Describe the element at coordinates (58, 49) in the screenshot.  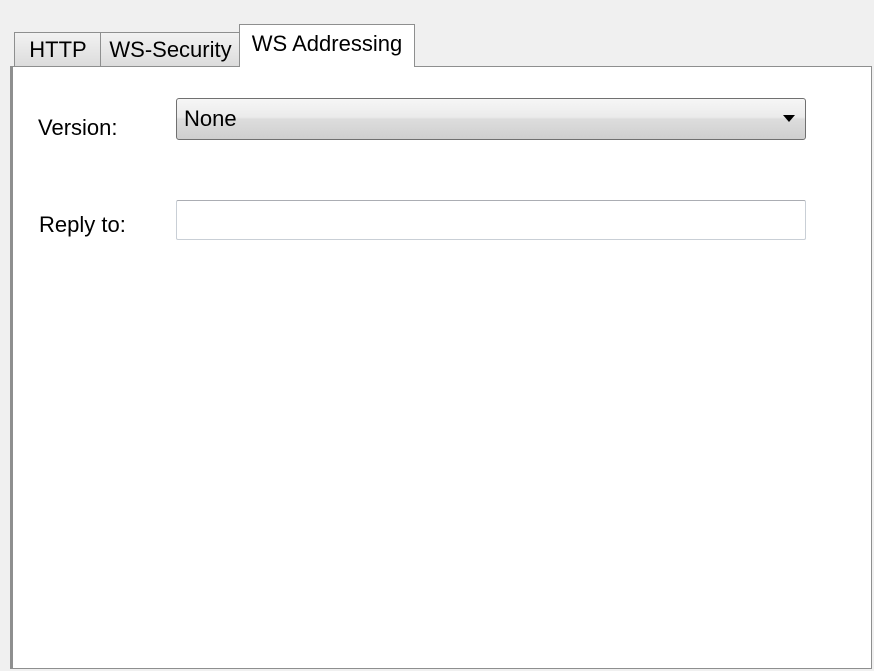
I see `tab-http: HTTP` at that location.